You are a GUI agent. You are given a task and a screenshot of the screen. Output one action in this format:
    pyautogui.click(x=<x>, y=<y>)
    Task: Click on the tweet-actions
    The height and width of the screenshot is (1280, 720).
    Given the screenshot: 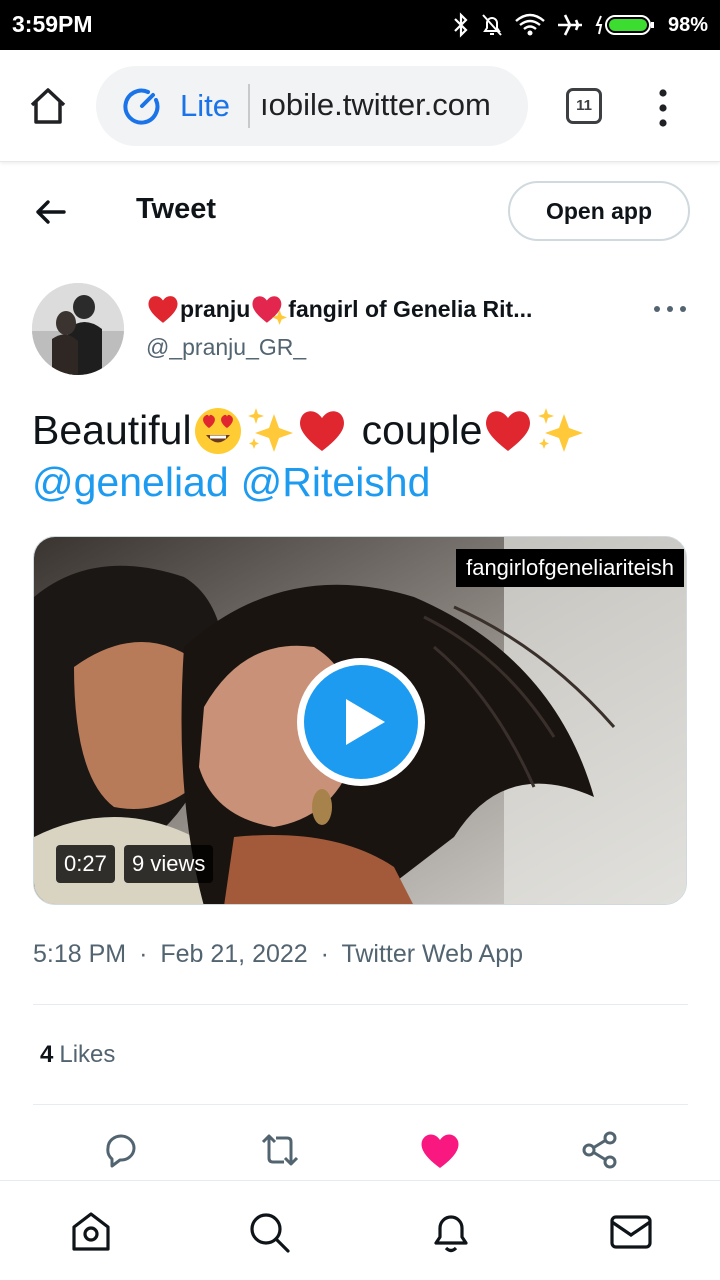 What is the action you would take?
    pyautogui.click(x=360, y=1151)
    